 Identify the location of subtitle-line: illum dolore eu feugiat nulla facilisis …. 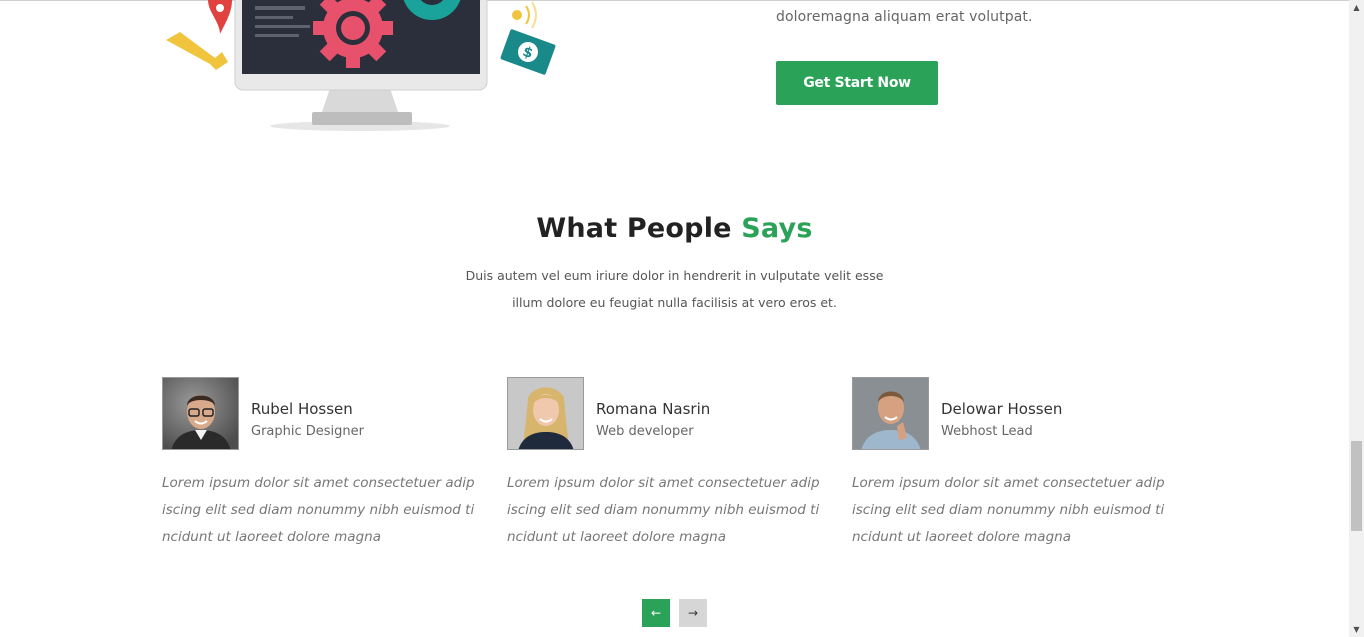
(674, 302).